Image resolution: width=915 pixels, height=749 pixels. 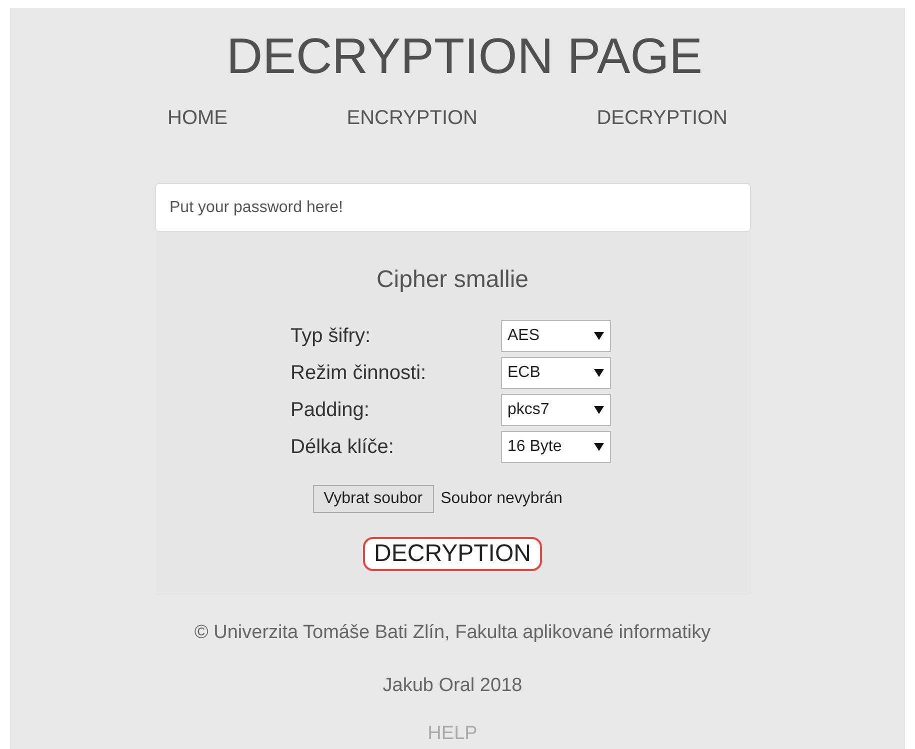 I want to click on field-label: Režim činnosti:, so click(x=359, y=373).